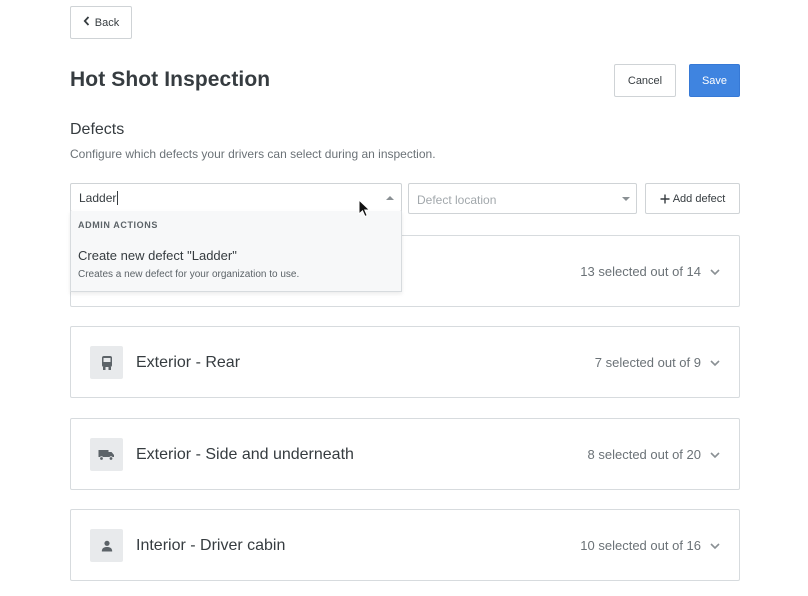 This screenshot has width=808, height=596. What do you see at coordinates (99, 198) in the screenshot?
I see `defect-search-value: Ladder` at bounding box center [99, 198].